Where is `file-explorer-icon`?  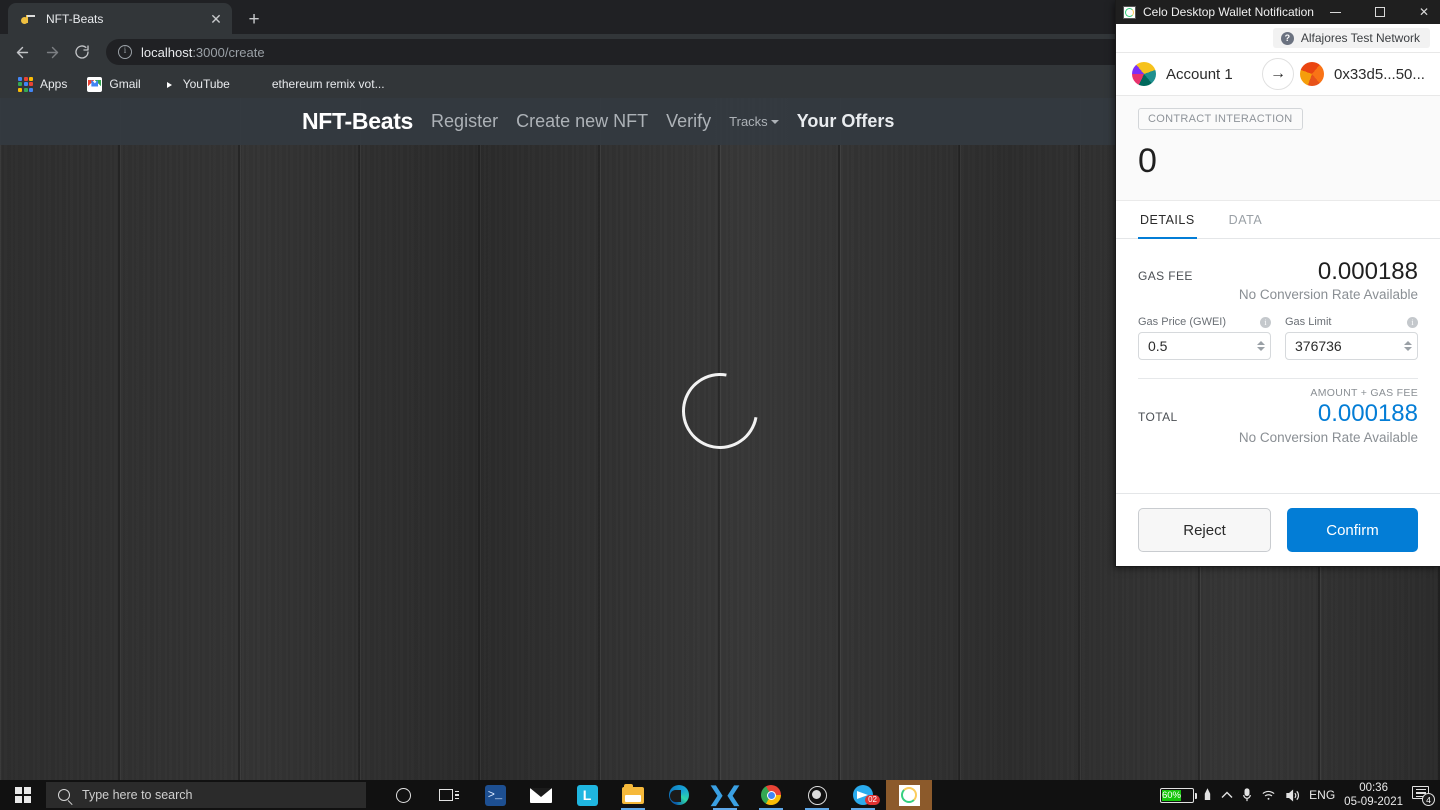
file-explorer-icon is located at coordinates (633, 795).